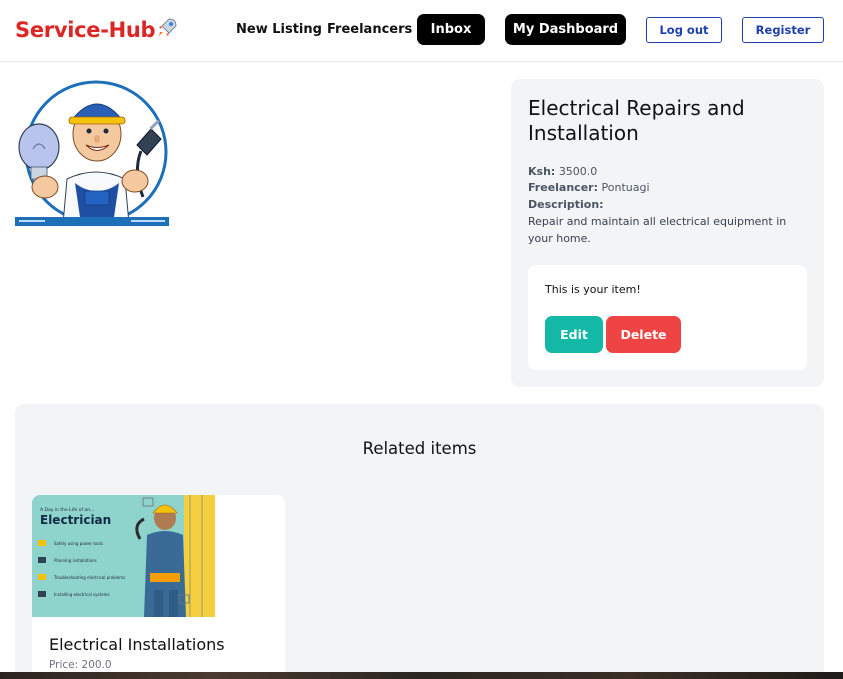 The width and height of the screenshot is (843, 679). Describe the element at coordinates (369, 29) in the screenshot. I see `nav-freelancers: Freelancers` at that location.